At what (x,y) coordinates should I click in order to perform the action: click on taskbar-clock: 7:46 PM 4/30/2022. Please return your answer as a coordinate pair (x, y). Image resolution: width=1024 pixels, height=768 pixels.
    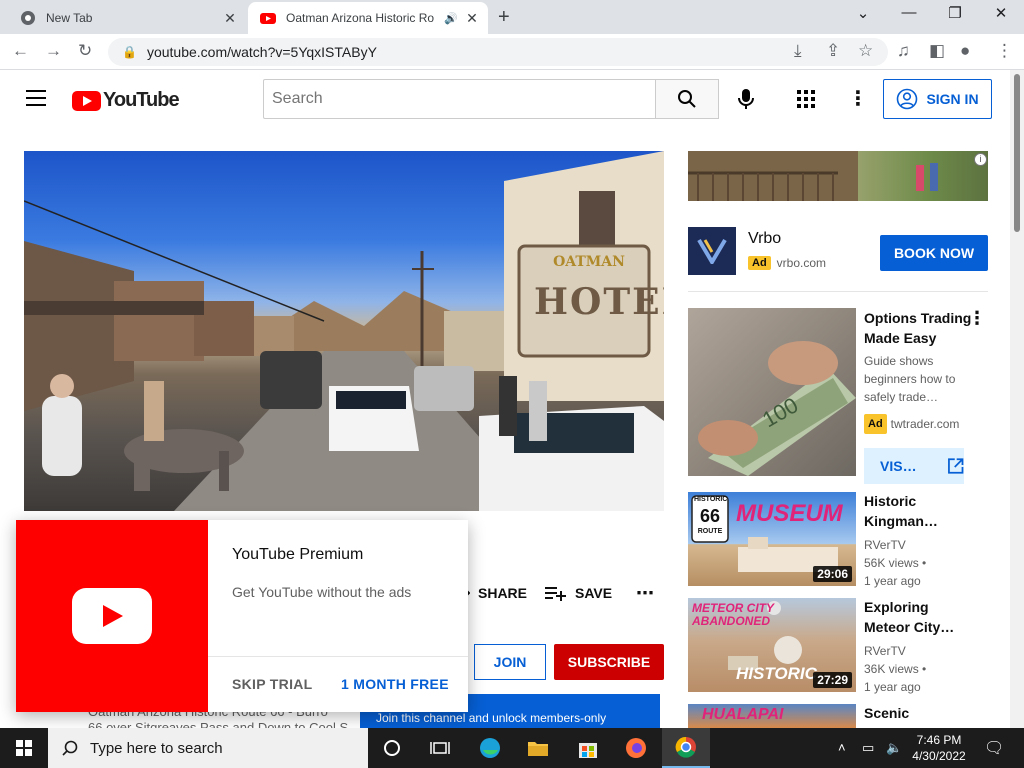
    Looking at the image, I should click on (939, 748).